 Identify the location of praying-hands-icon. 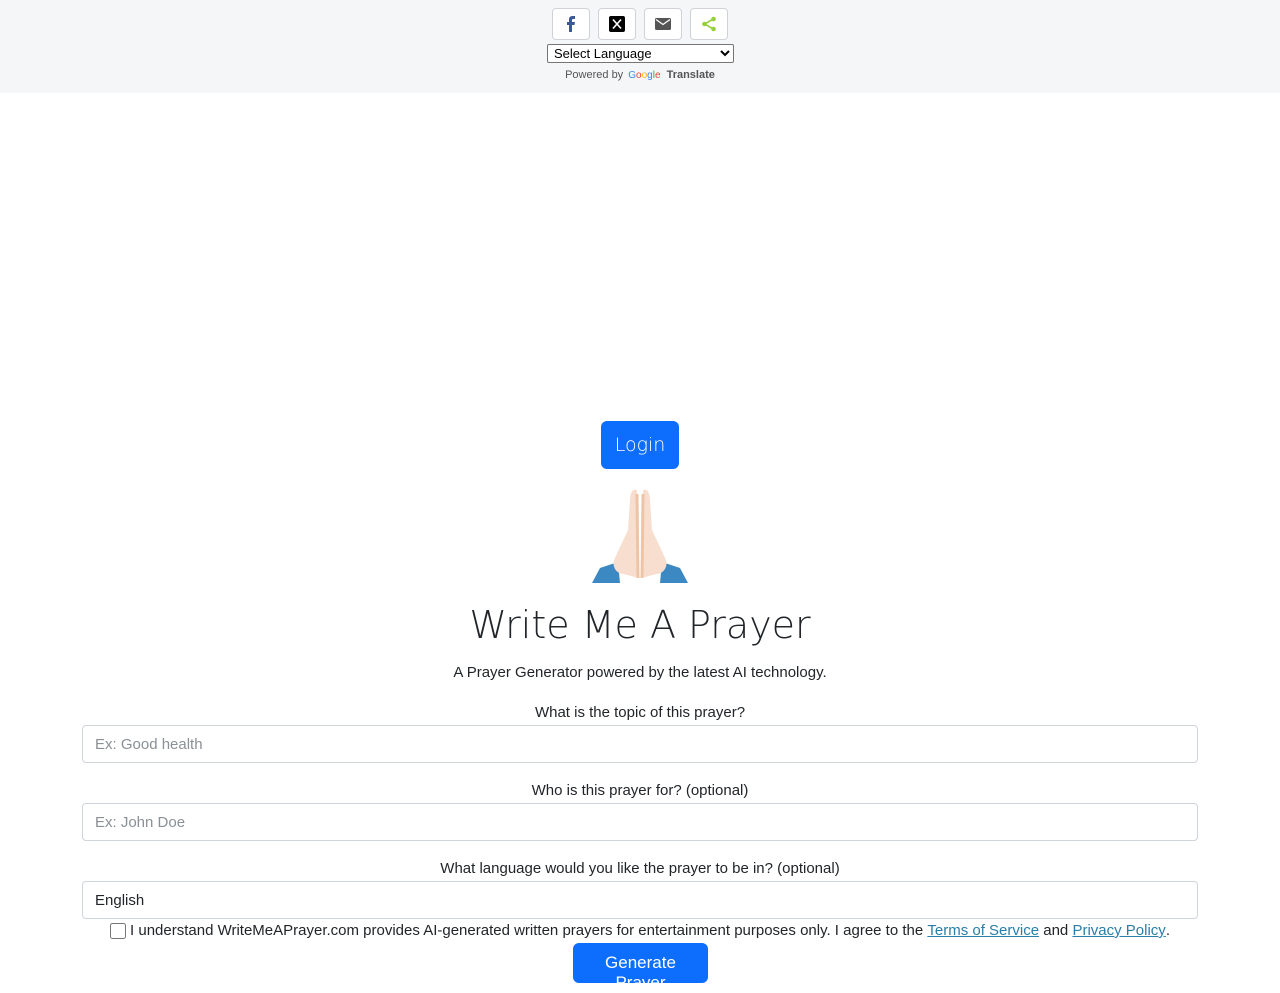
(640, 536).